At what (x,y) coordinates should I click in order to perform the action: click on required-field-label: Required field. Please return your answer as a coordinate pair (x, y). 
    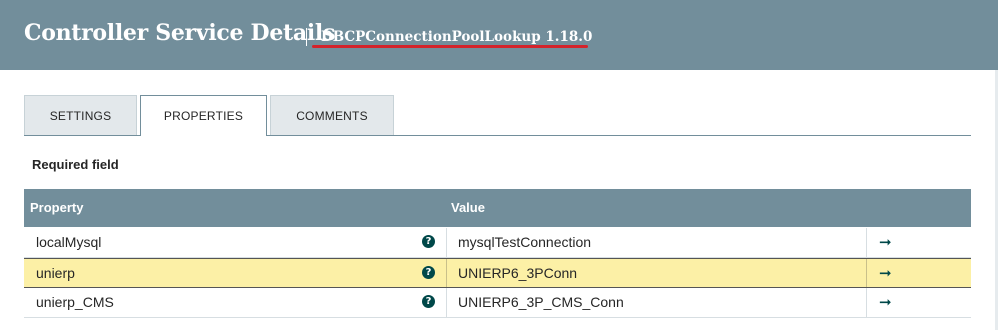
    Looking at the image, I should click on (75, 164).